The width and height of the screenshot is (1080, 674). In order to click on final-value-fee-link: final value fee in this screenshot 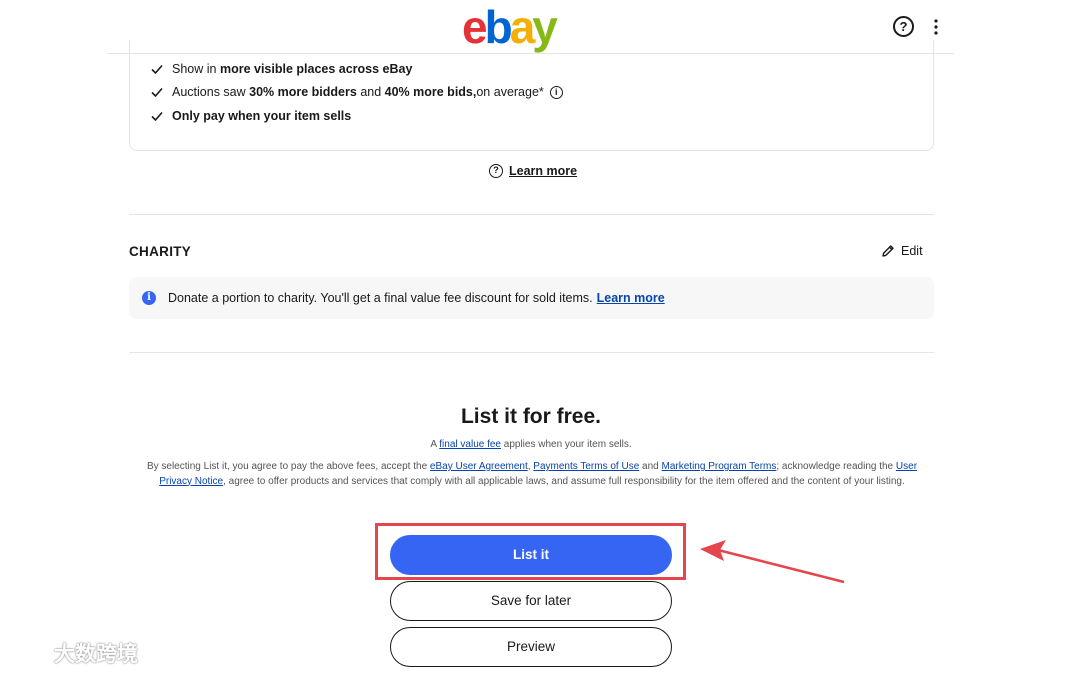, I will do `click(470, 444)`.